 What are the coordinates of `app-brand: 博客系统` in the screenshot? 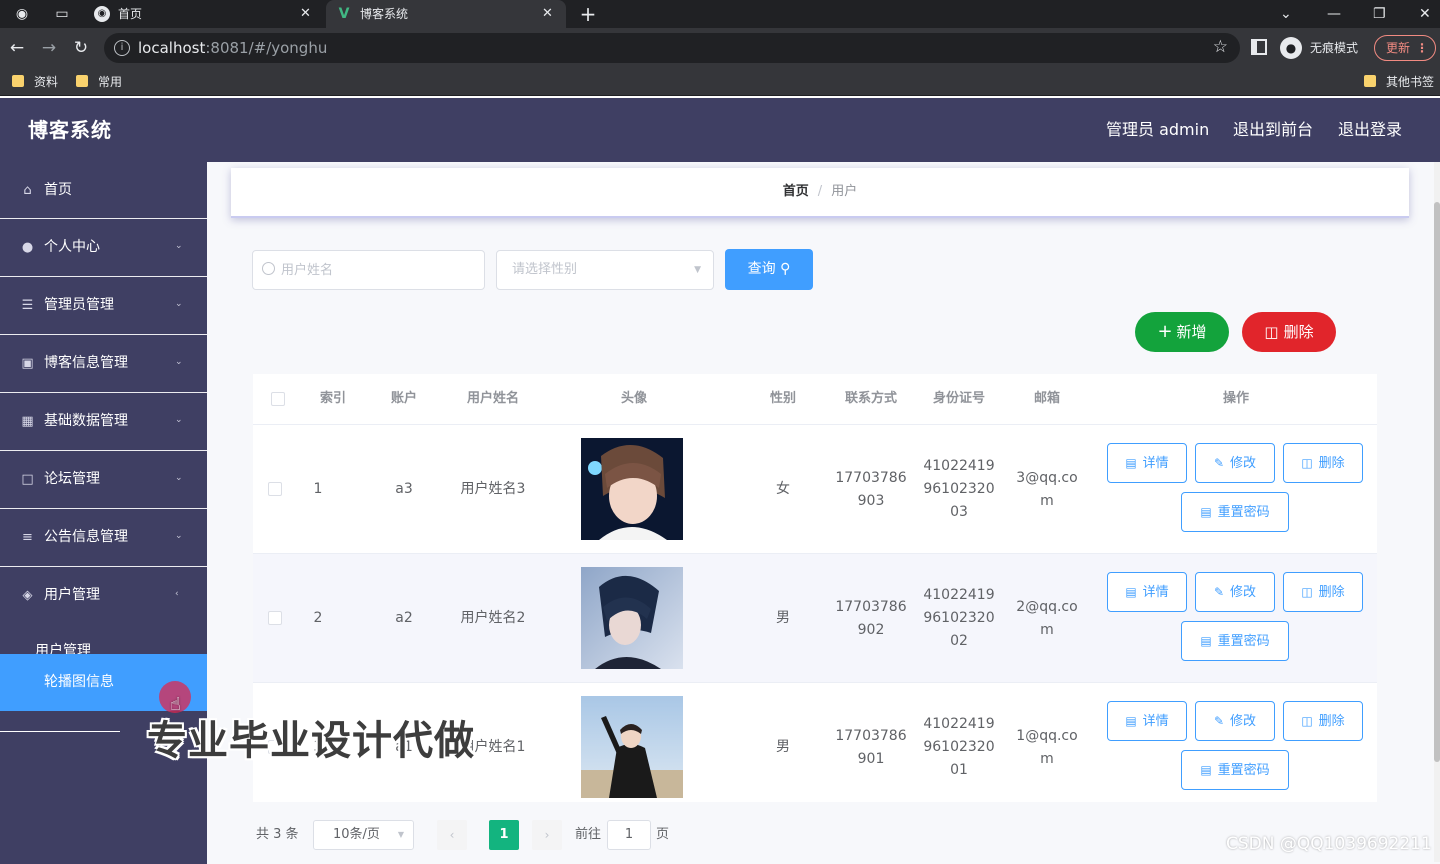 It's located at (70, 130).